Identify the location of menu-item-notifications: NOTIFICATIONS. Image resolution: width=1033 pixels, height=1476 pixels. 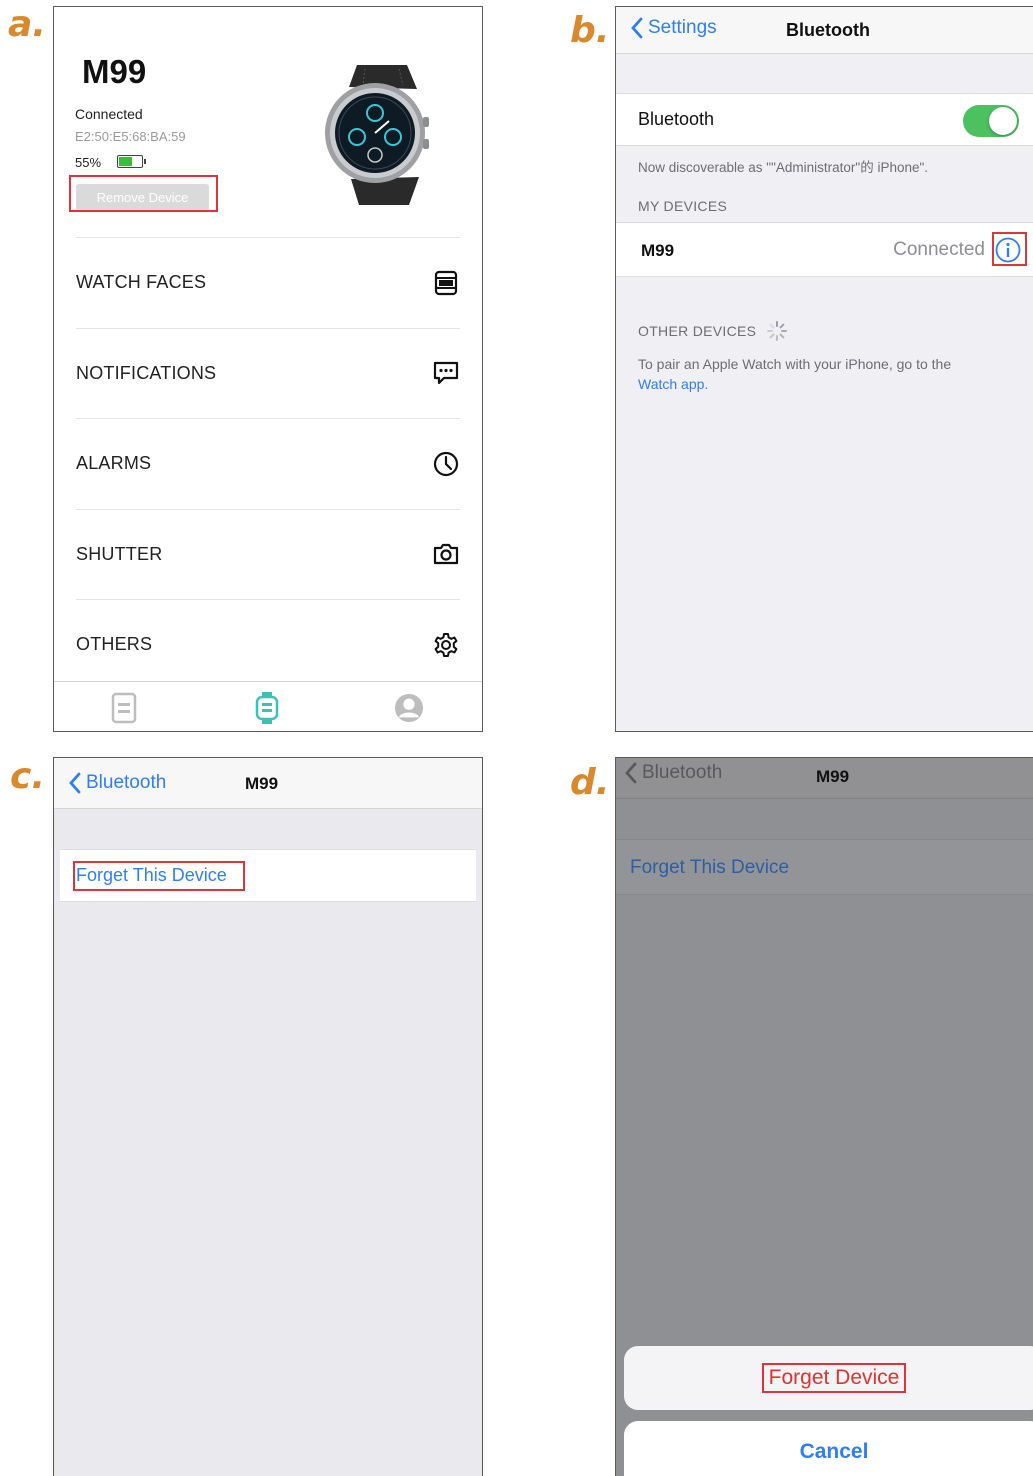
(268, 373).